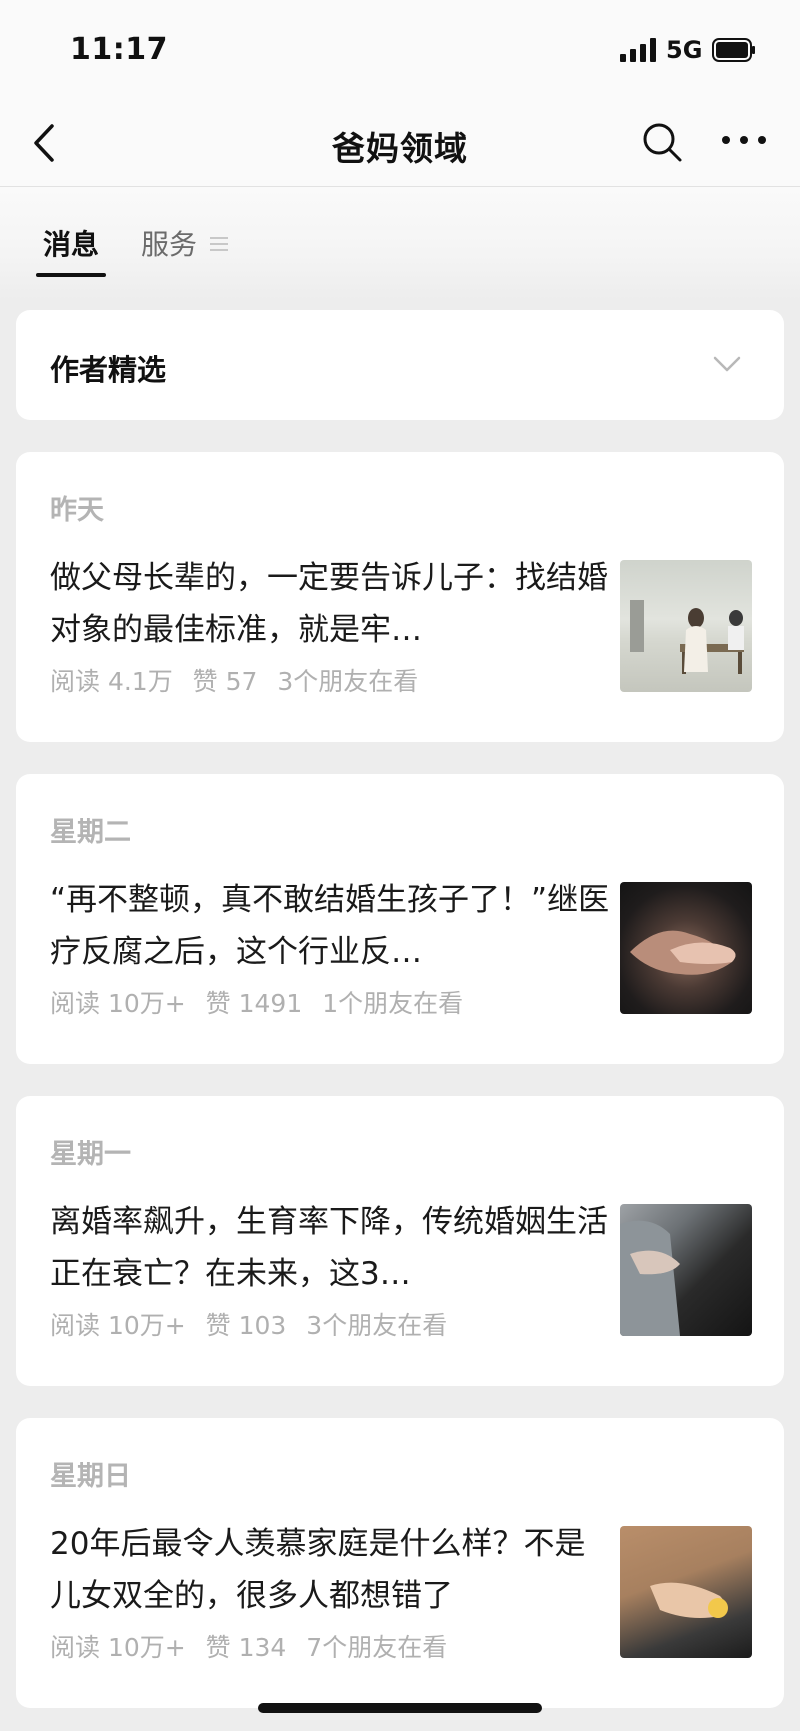 This screenshot has height=1731, width=800. Describe the element at coordinates (246, 1647) in the screenshot. I see `article-likes: 赞 134` at that location.